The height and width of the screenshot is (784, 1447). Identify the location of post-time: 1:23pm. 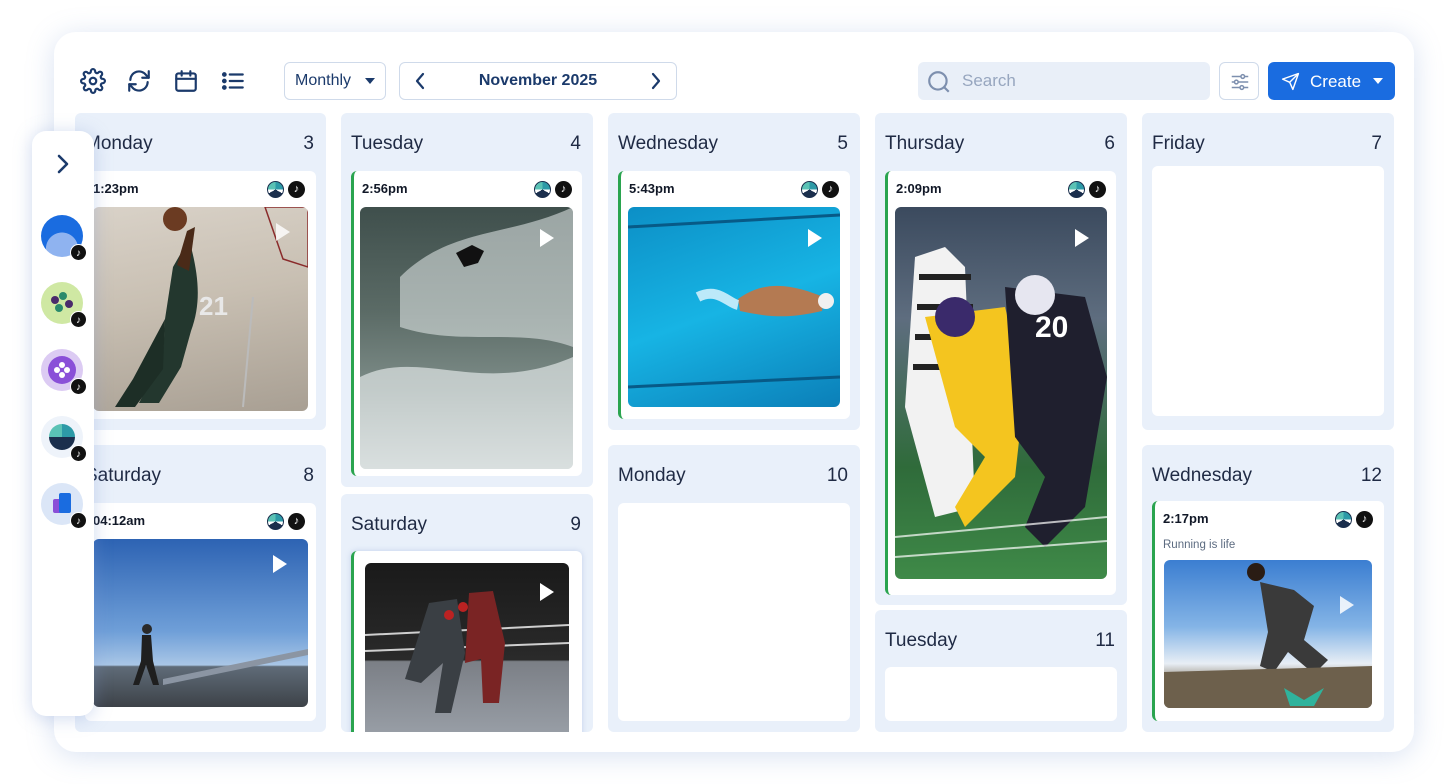
(116, 188).